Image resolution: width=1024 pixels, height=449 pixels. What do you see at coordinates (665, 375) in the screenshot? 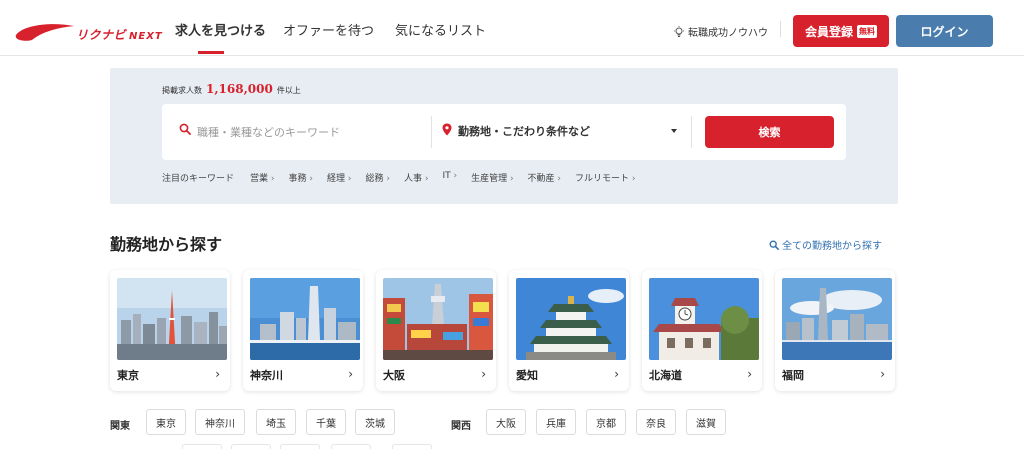
I see `card-label: 北海道` at bounding box center [665, 375].